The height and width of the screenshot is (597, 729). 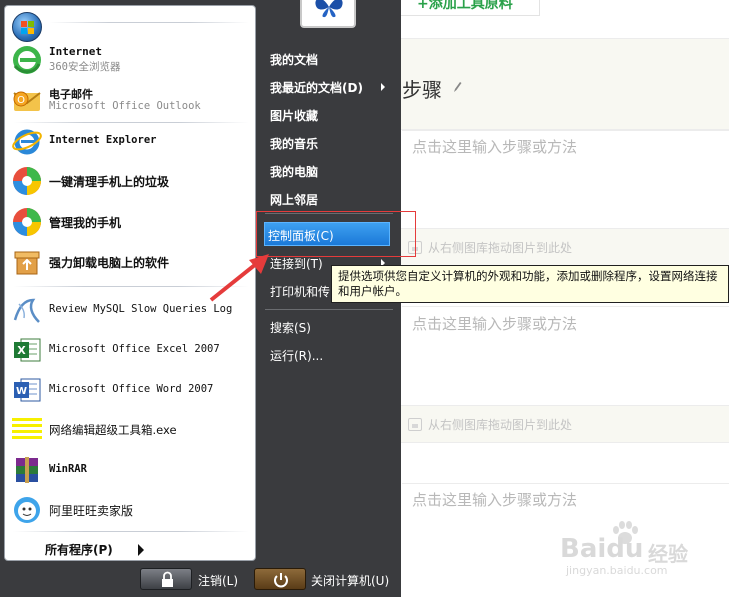 I want to click on pinned-item-email: O 电子邮件 Microsoft Office Outlook, so click(x=132, y=101).